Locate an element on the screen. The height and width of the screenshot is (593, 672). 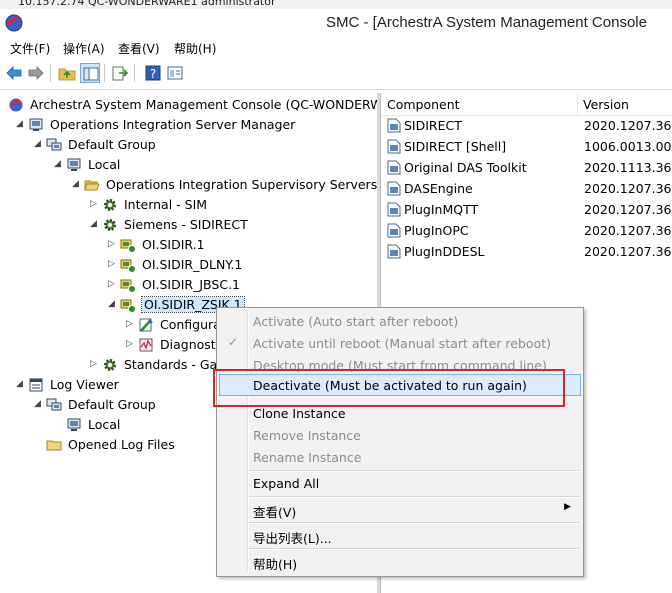
menu-item-label: 查看(V) is located at coordinates (275, 512).